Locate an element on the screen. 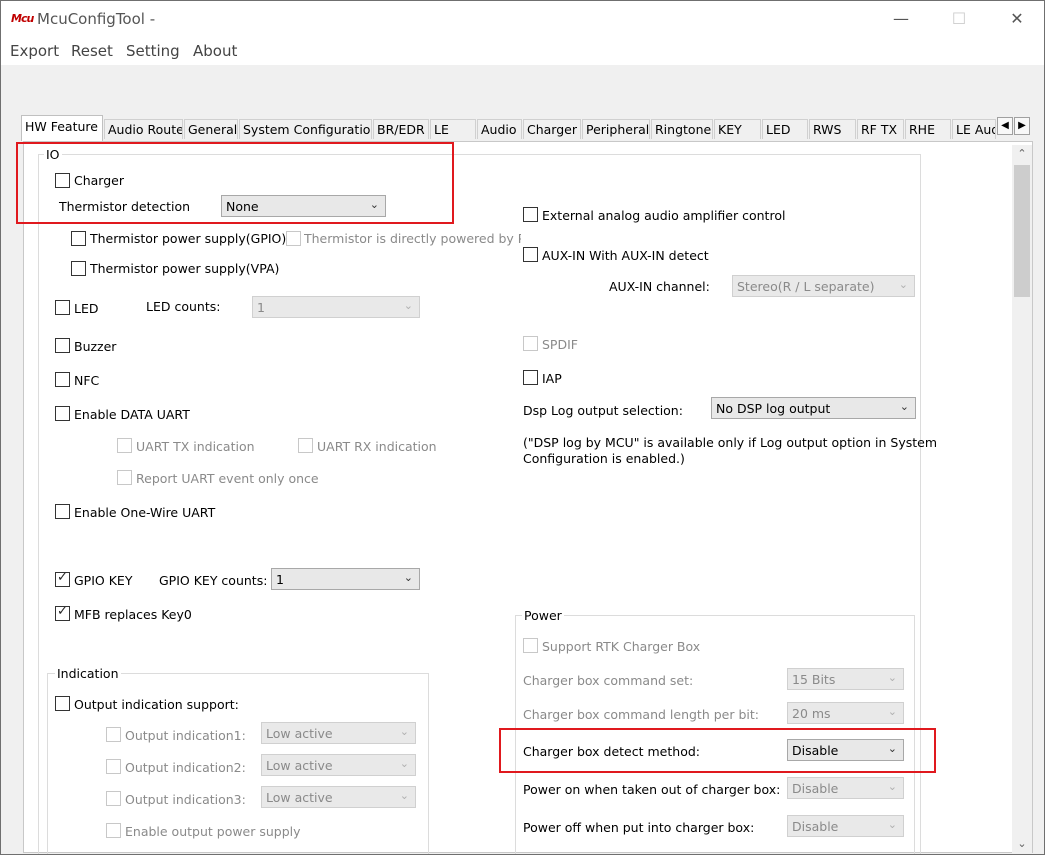  data-uart-checkbox is located at coordinates (62, 413).